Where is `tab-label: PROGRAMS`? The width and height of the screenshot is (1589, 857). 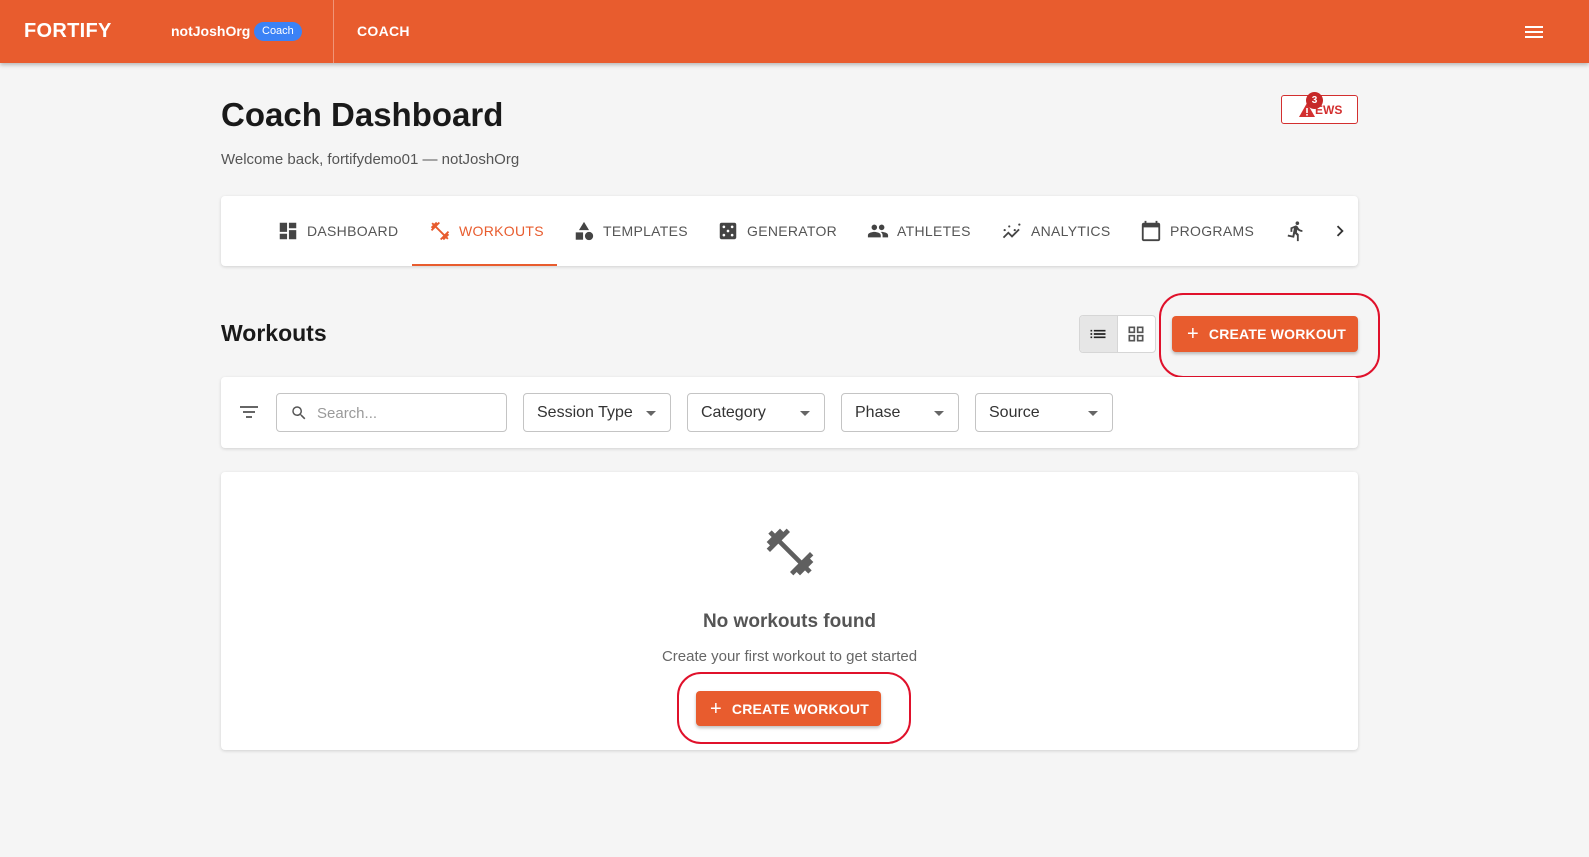 tab-label: PROGRAMS is located at coordinates (1212, 231).